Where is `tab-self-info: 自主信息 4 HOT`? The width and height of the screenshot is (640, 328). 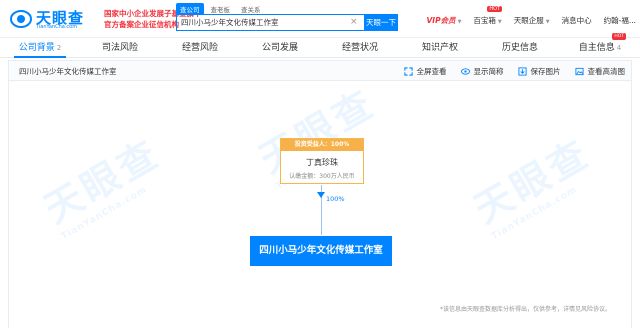
tab-self-info: 自主信息 4 HOT is located at coordinates (600, 45).